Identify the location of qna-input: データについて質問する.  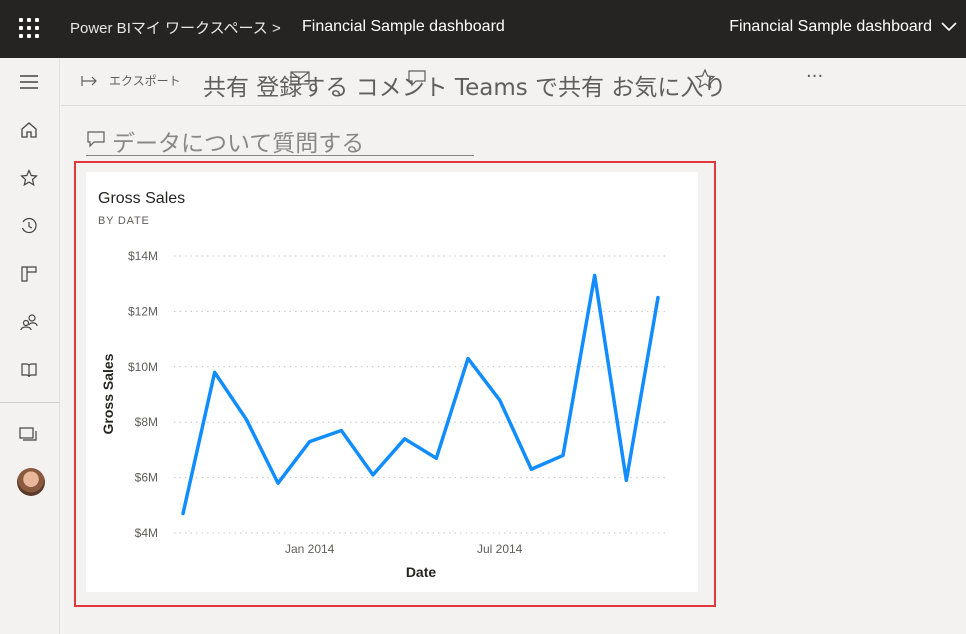
(280, 140).